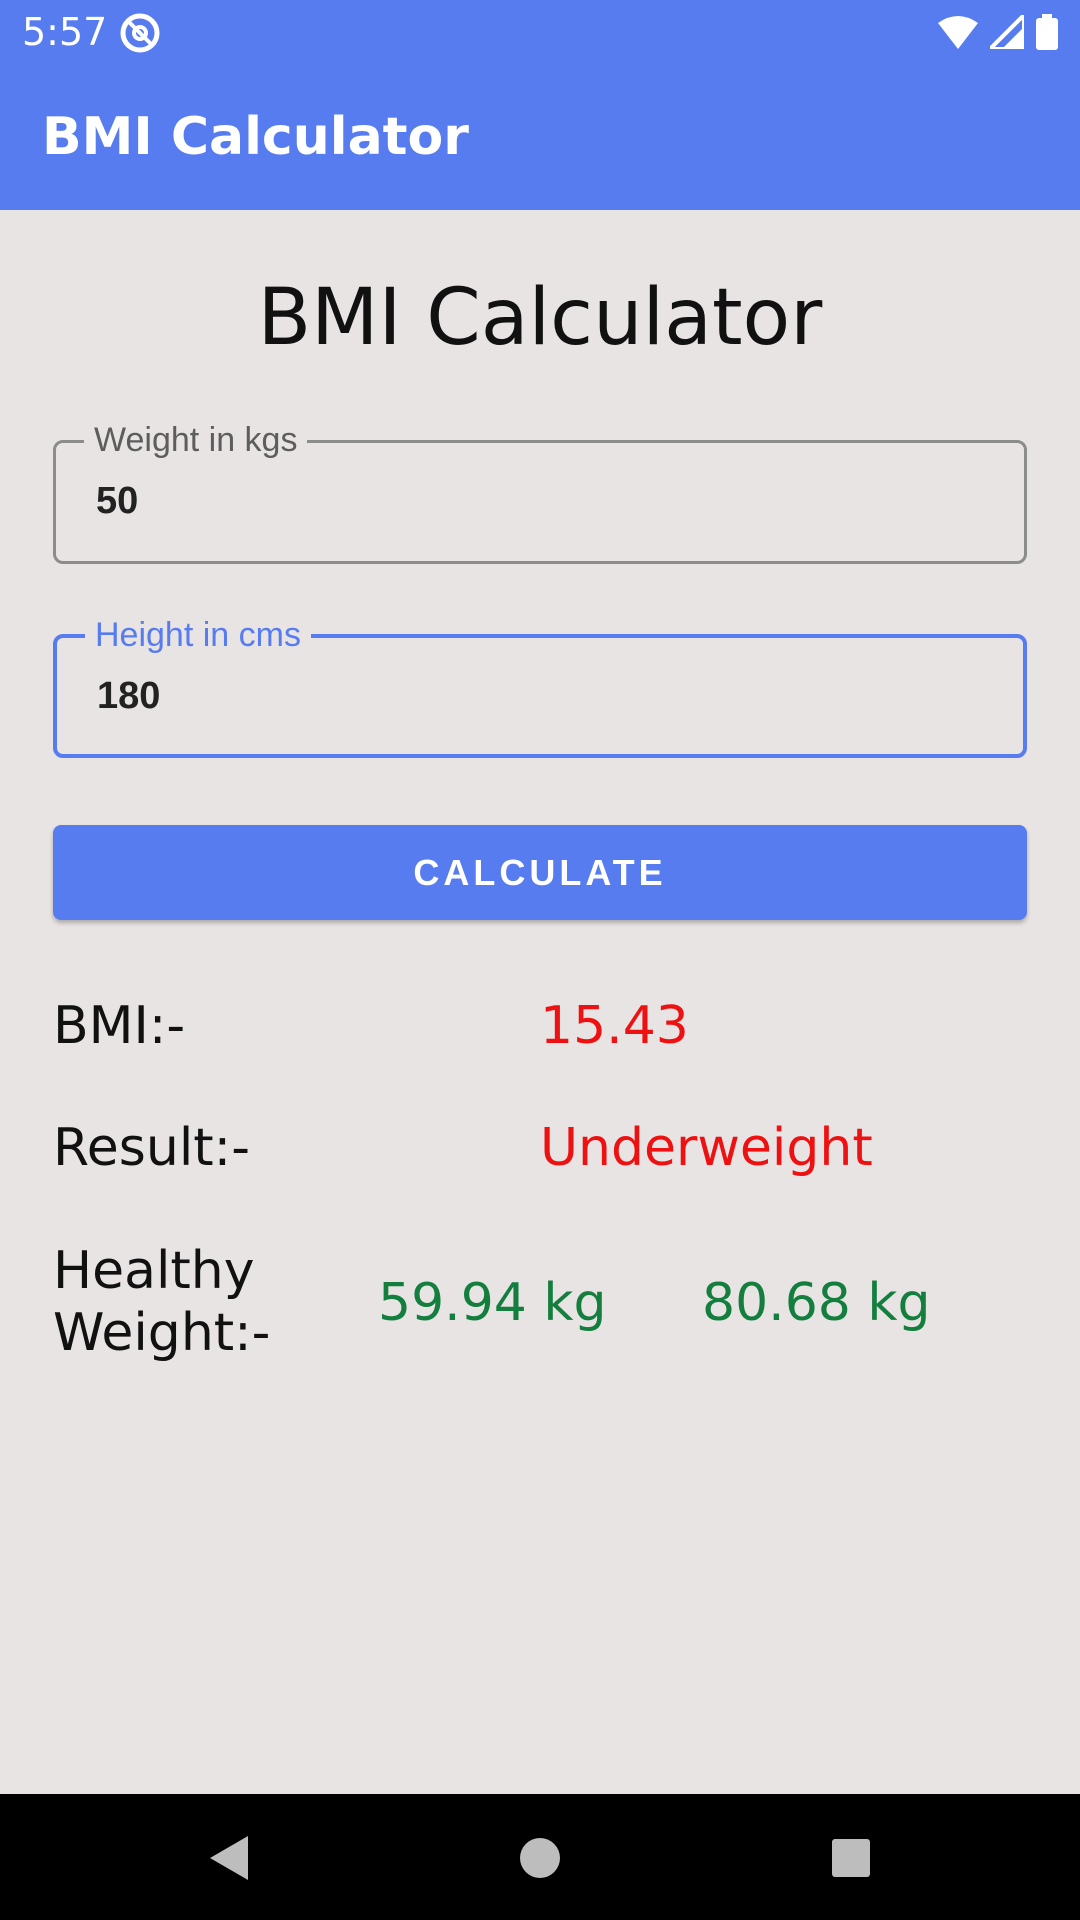 Image resolution: width=1080 pixels, height=1920 pixels. Describe the element at coordinates (255, 137) in the screenshot. I see `app-bar-title: BMI Calculator` at that location.